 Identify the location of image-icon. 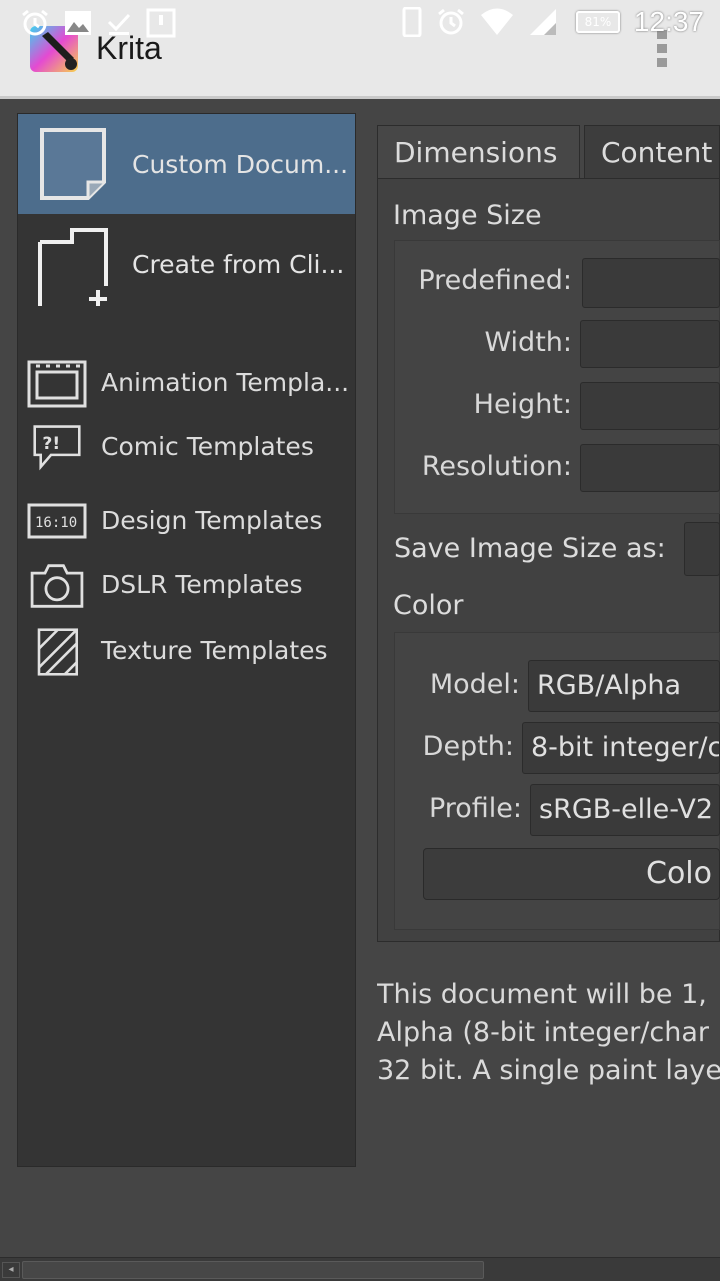
(78, 23).